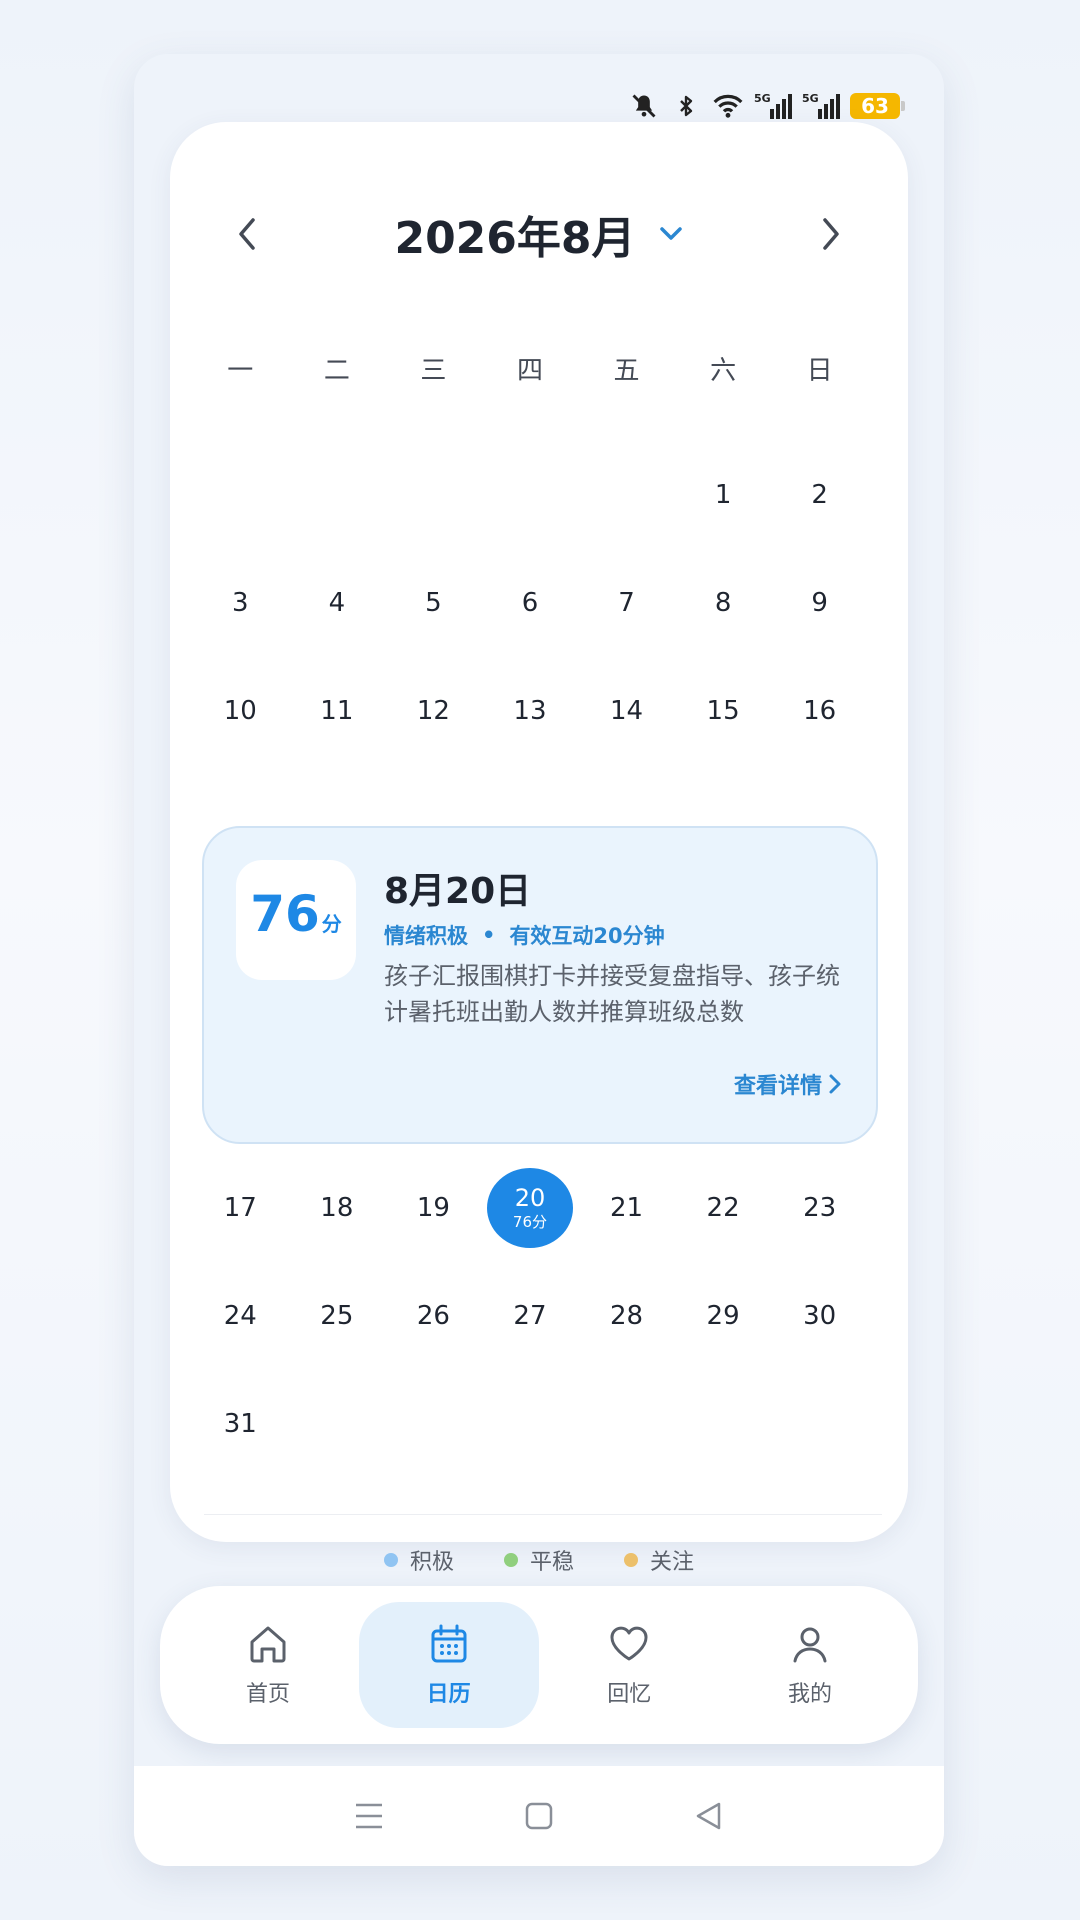  I want to click on month-picker: 2026年8月, so click(539, 234).